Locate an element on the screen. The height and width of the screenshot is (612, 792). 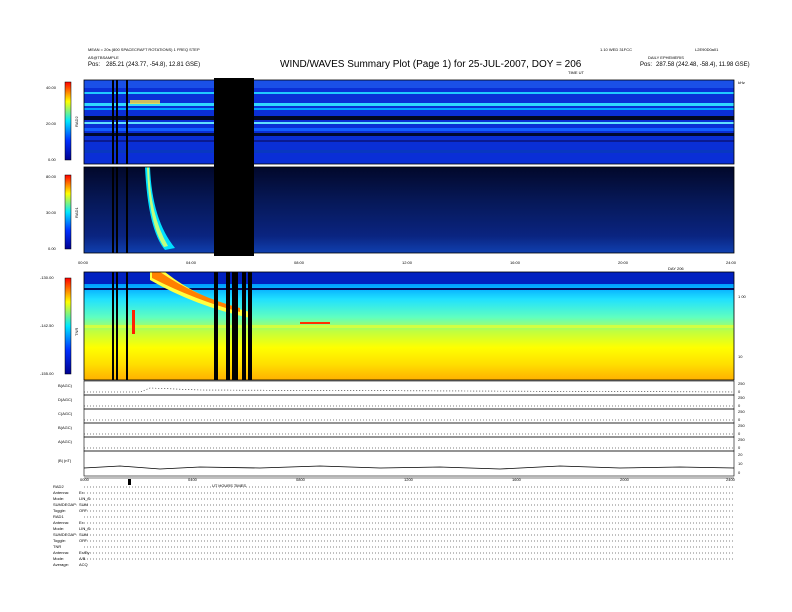
agc-label-3: C(AGC) is located at coordinates (65, 413).